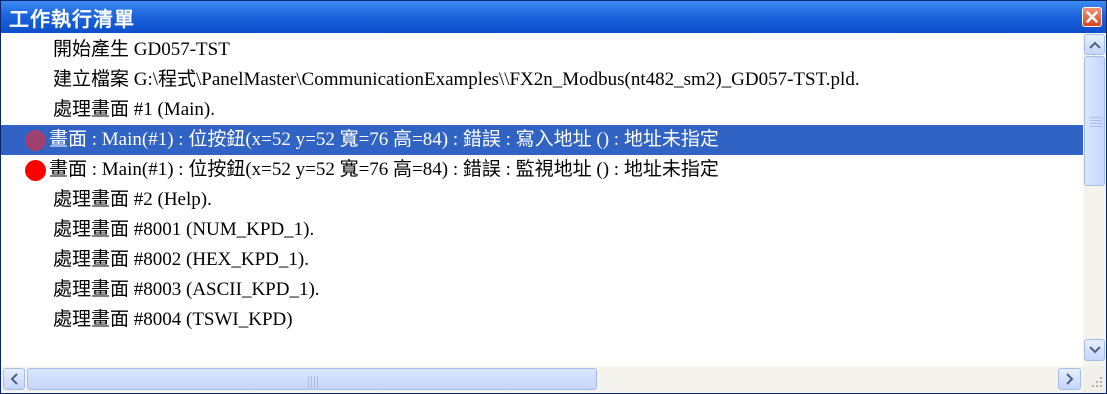 The height and width of the screenshot is (394, 1107). I want to click on vertical-scrollbar, so click(1094, 199).